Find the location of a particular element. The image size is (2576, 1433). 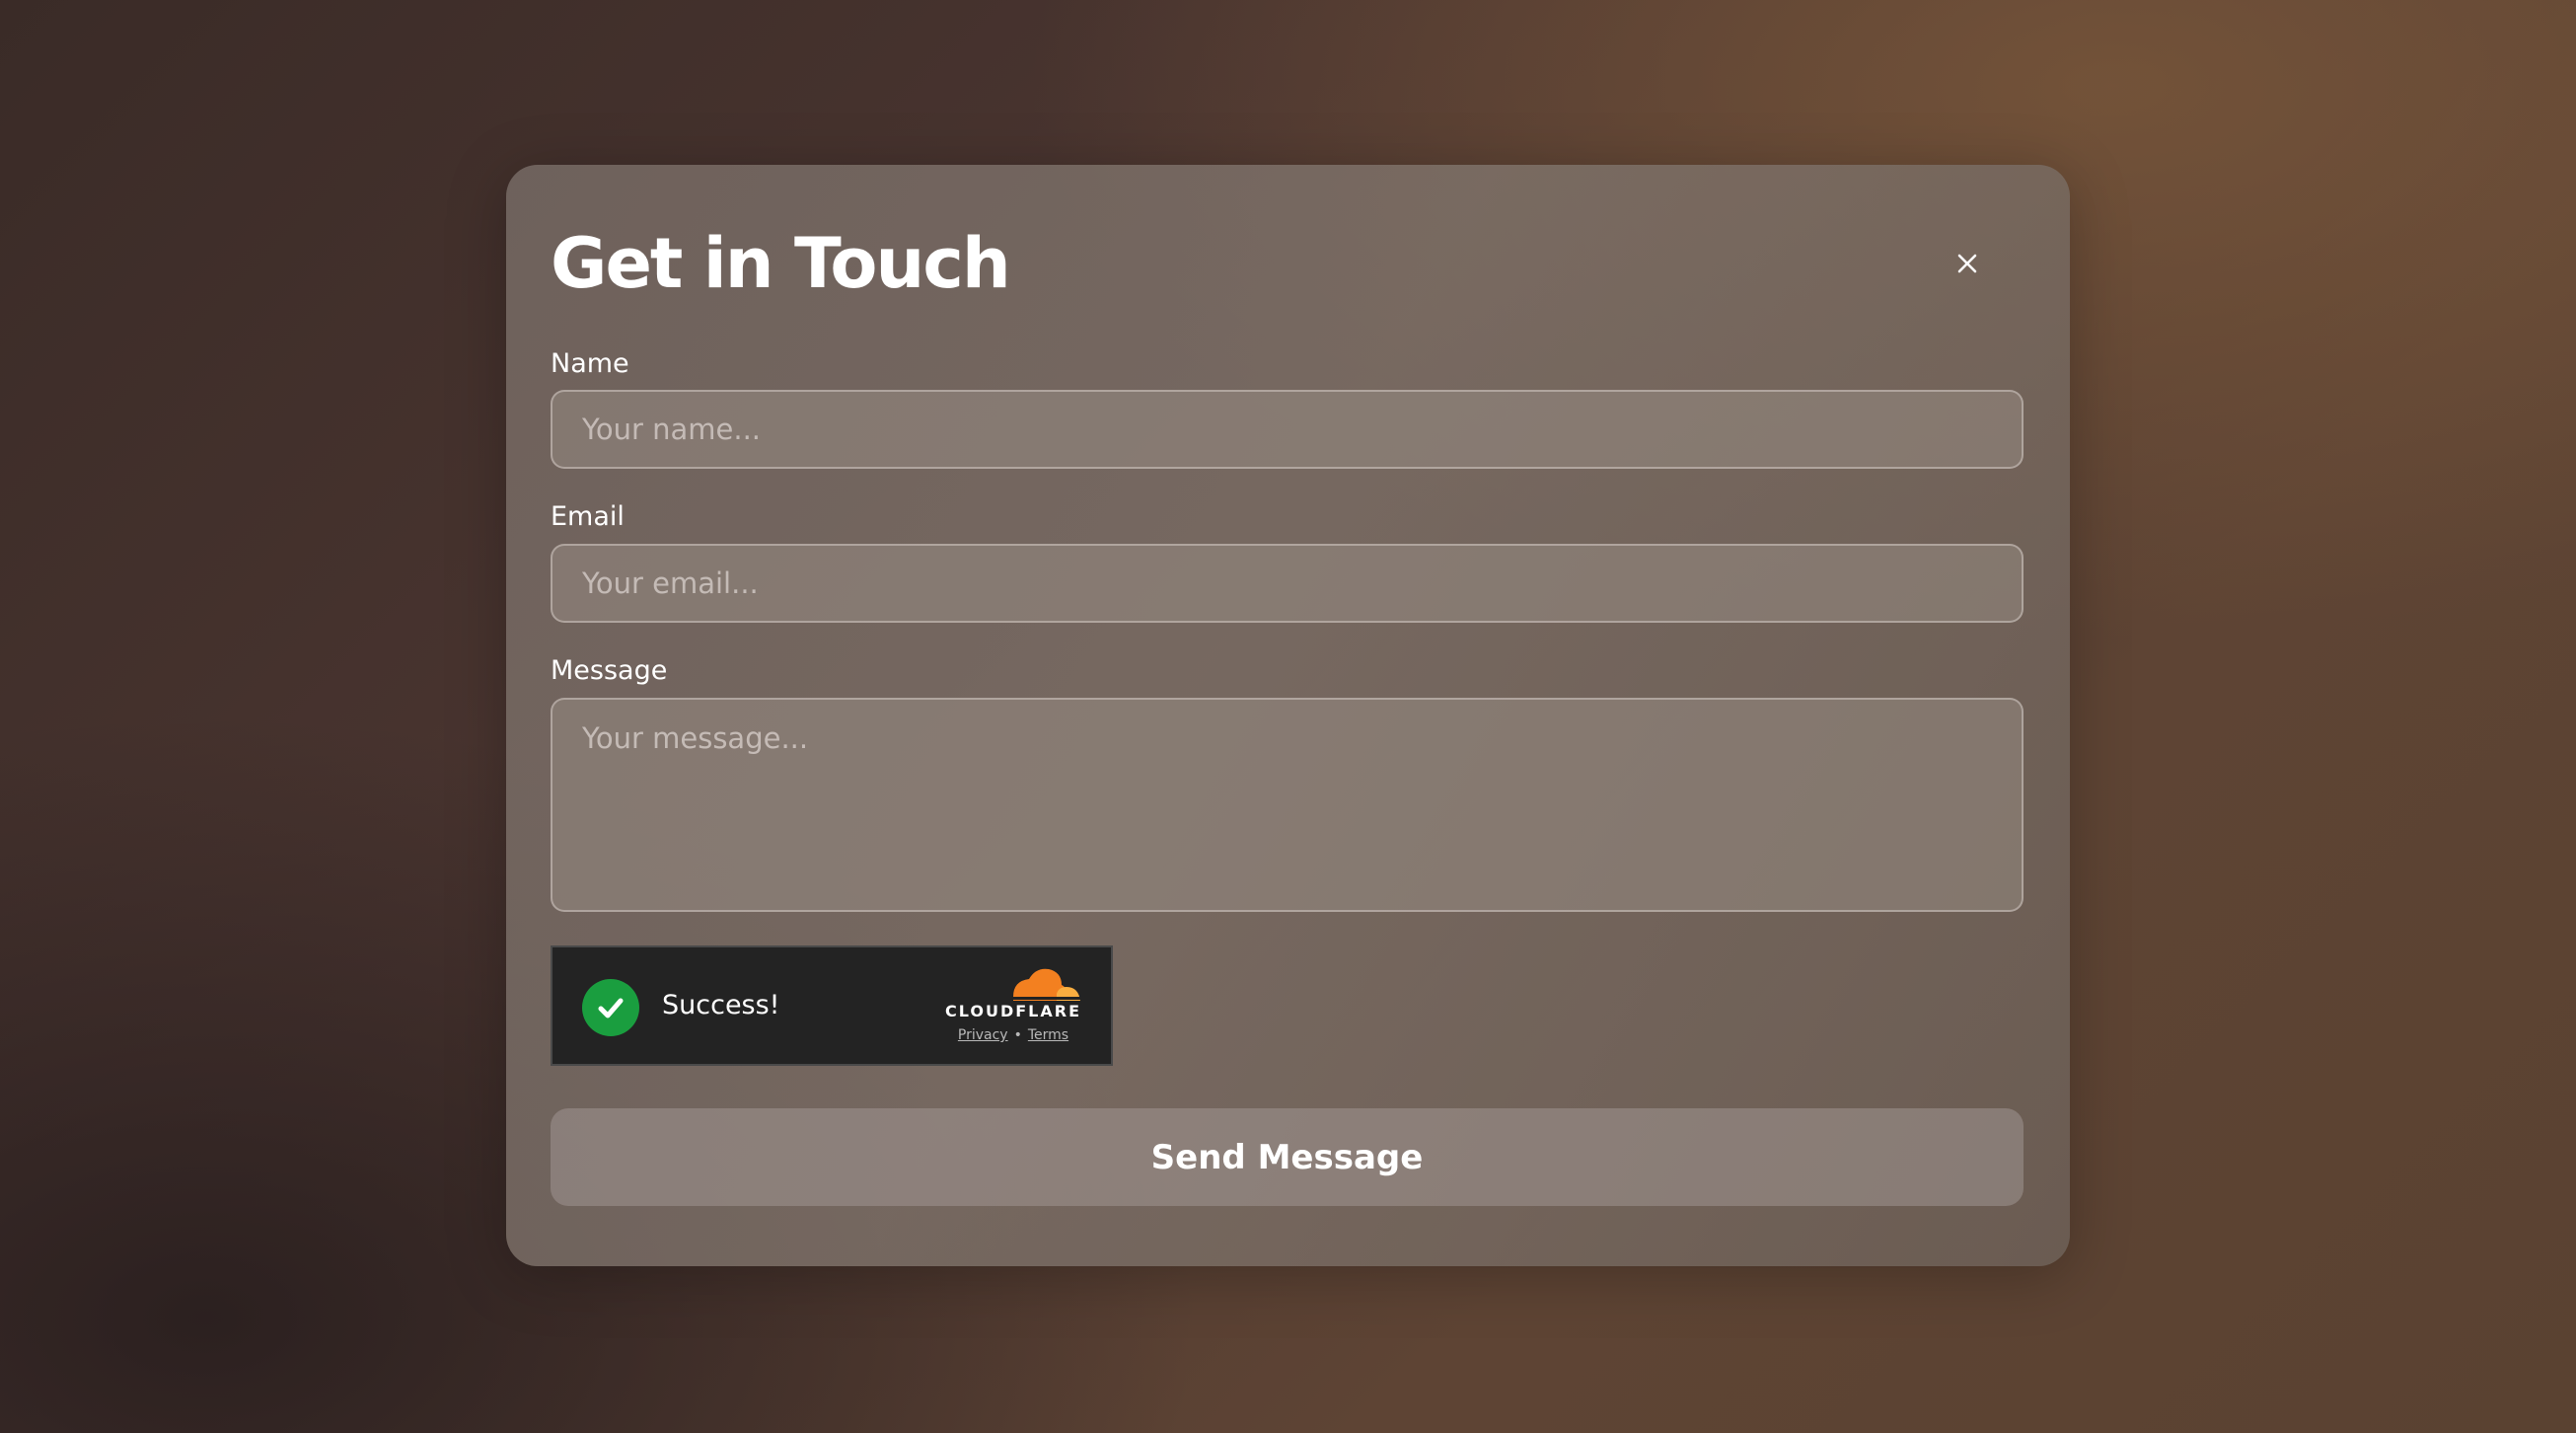

checkmark-circle-icon is located at coordinates (610, 1007).